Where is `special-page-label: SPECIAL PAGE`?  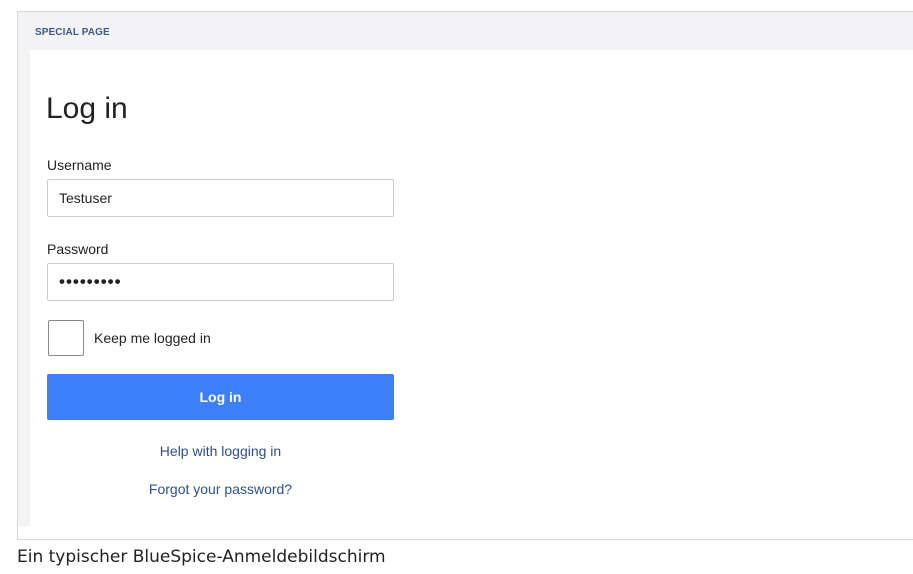 special-page-label: SPECIAL PAGE is located at coordinates (72, 32).